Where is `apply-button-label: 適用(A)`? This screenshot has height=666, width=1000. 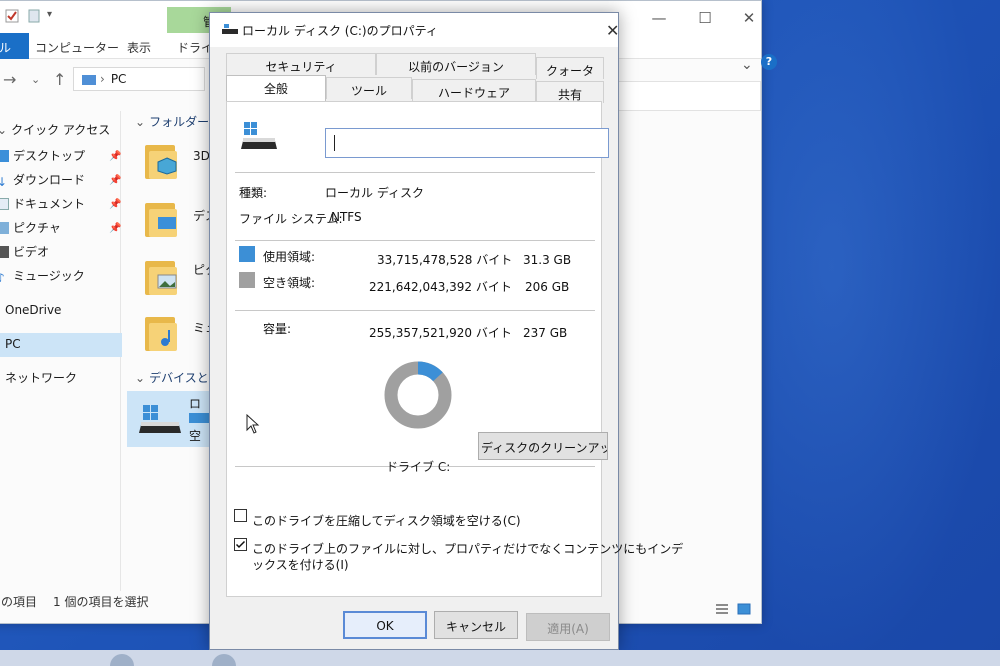 apply-button-label: 適用(A) is located at coordinates (568, 629).